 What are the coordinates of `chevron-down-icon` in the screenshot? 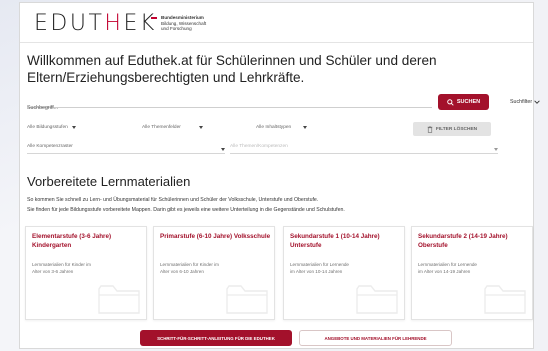 It's located at (537, 102).